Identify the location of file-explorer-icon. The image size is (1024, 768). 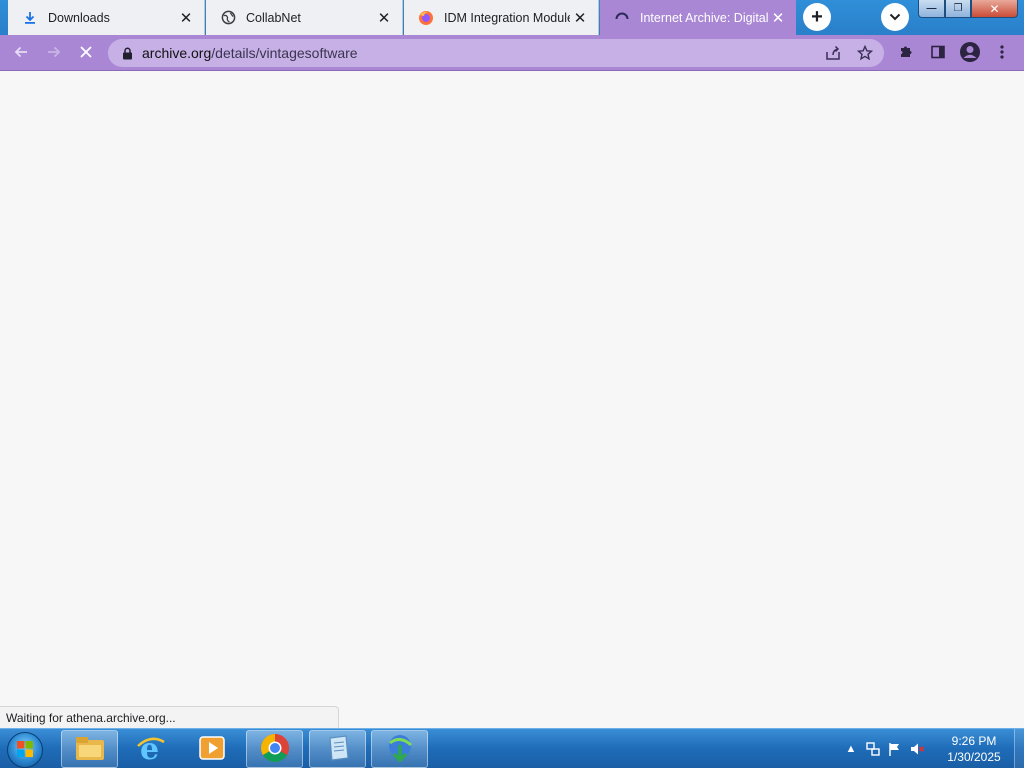
(90, 749).